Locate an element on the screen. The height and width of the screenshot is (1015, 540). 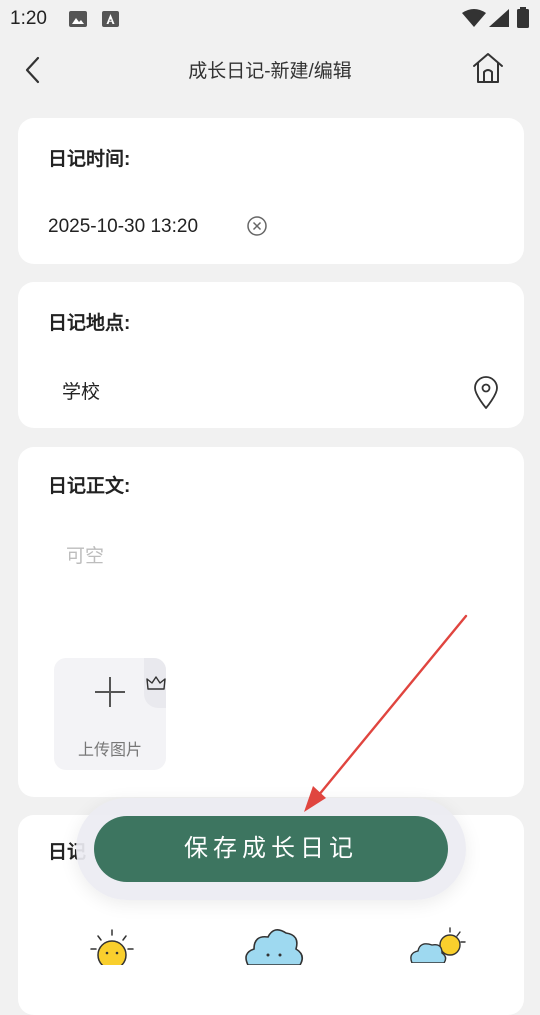
save-button-container: 保存成长日记 is located at coordinates (271, 849).